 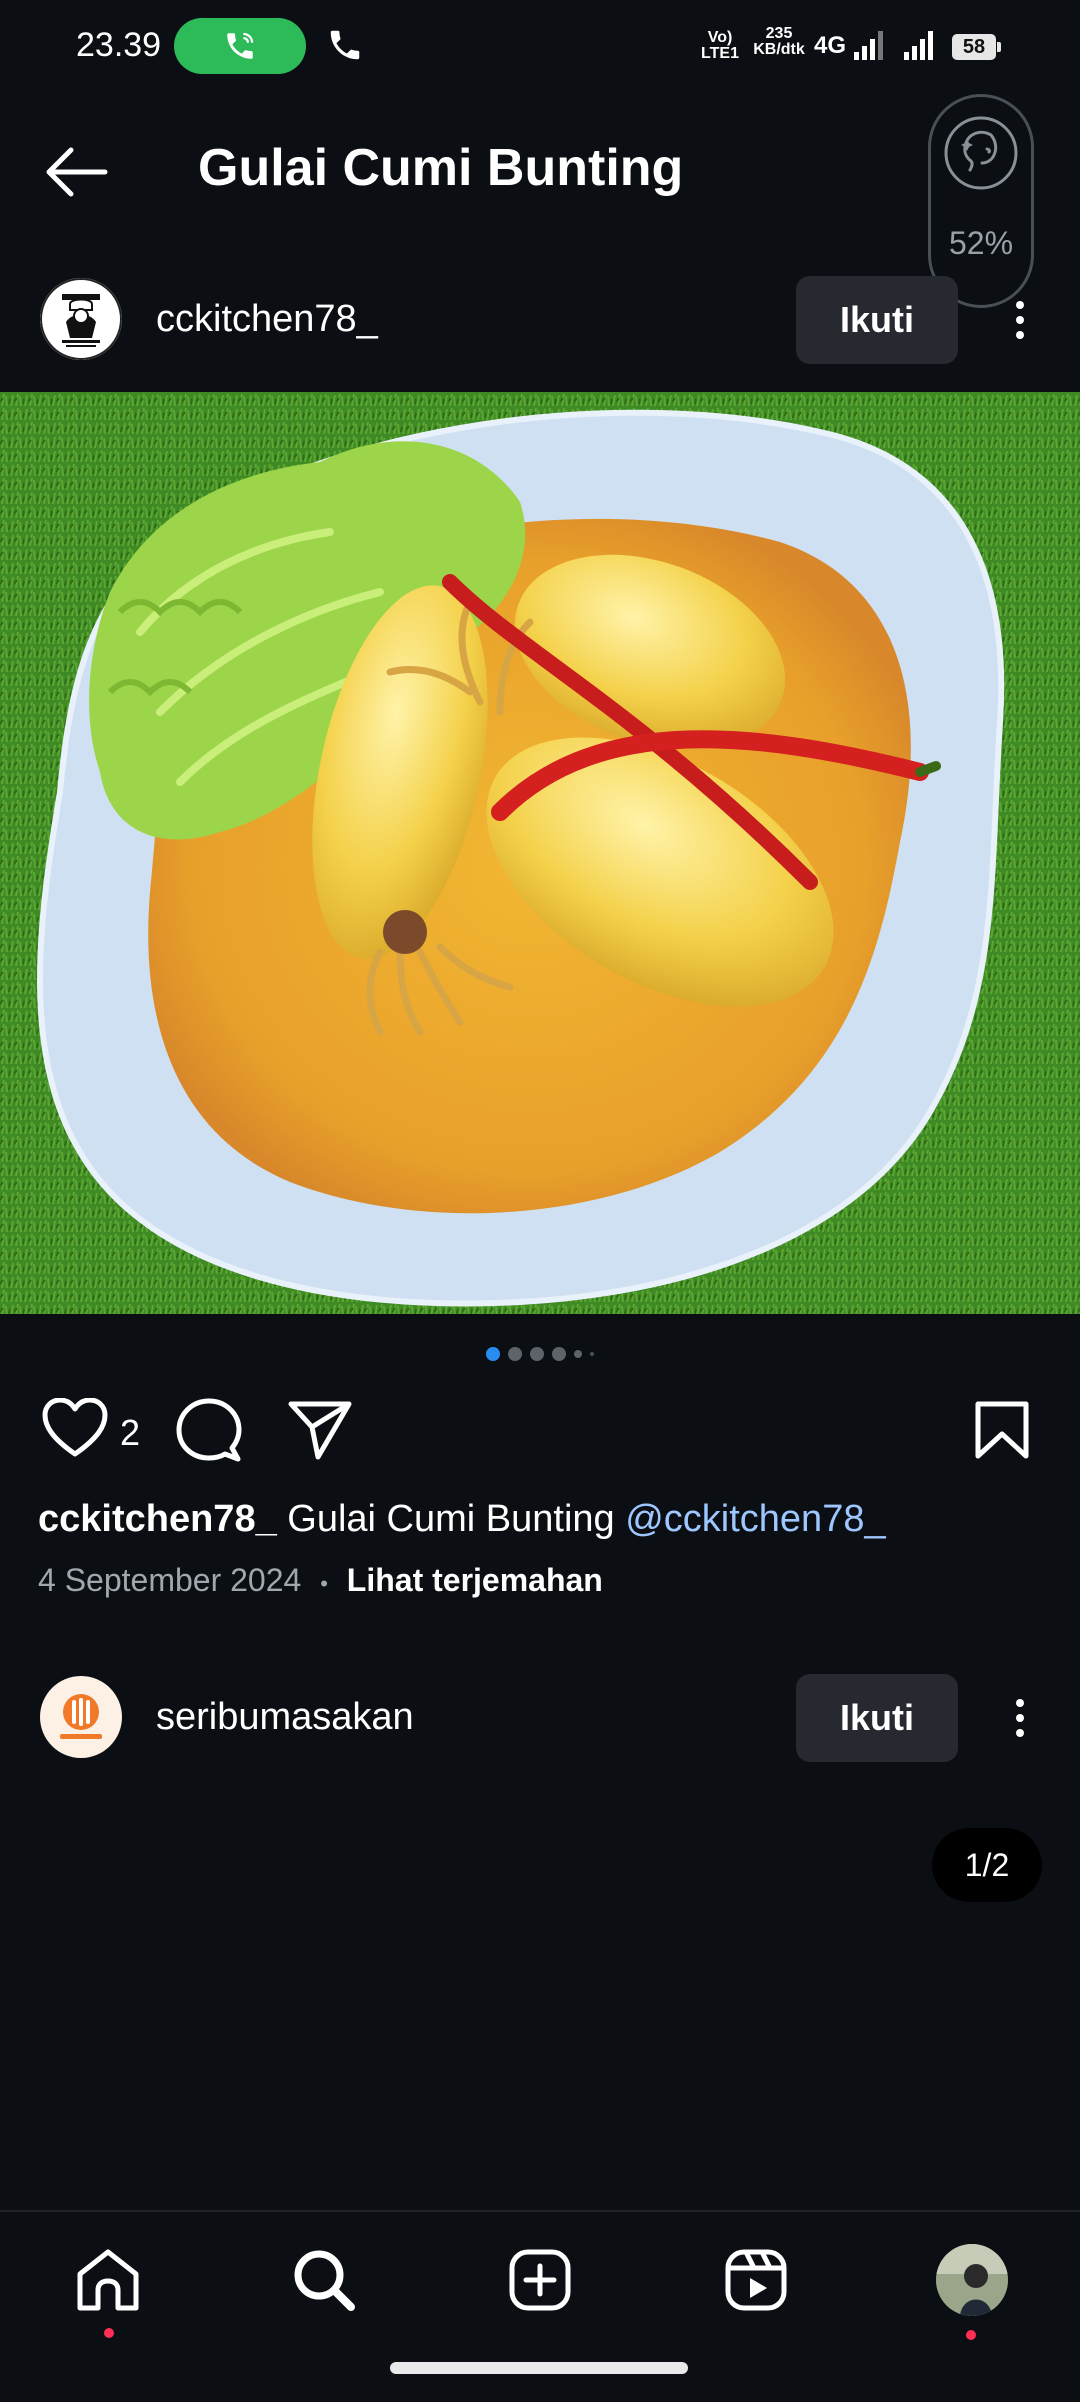 What do you see at coordinates (1002, 1430) in the screenshot?
I see `save-bookmark-icon` at bounding box center [1002, 1430].